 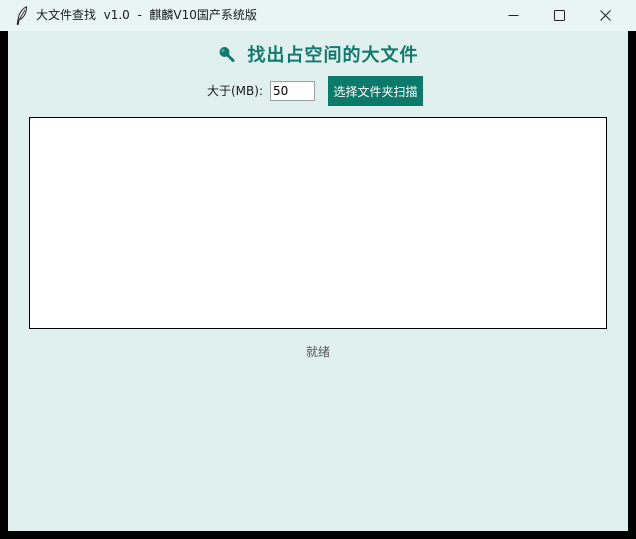 I want to click on select-folder-scan-button: 选择文件夹扫描, so click(x=375, y=91).